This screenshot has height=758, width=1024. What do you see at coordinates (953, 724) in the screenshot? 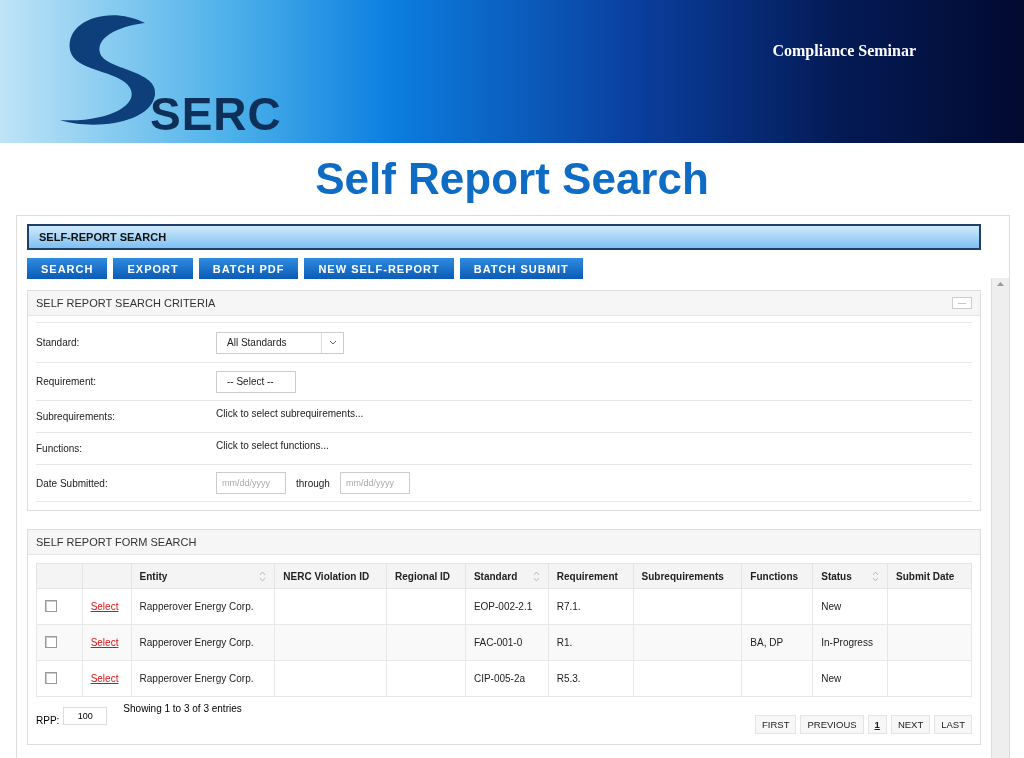
I see `page-button: LAST` at bounding box center [953, 724].